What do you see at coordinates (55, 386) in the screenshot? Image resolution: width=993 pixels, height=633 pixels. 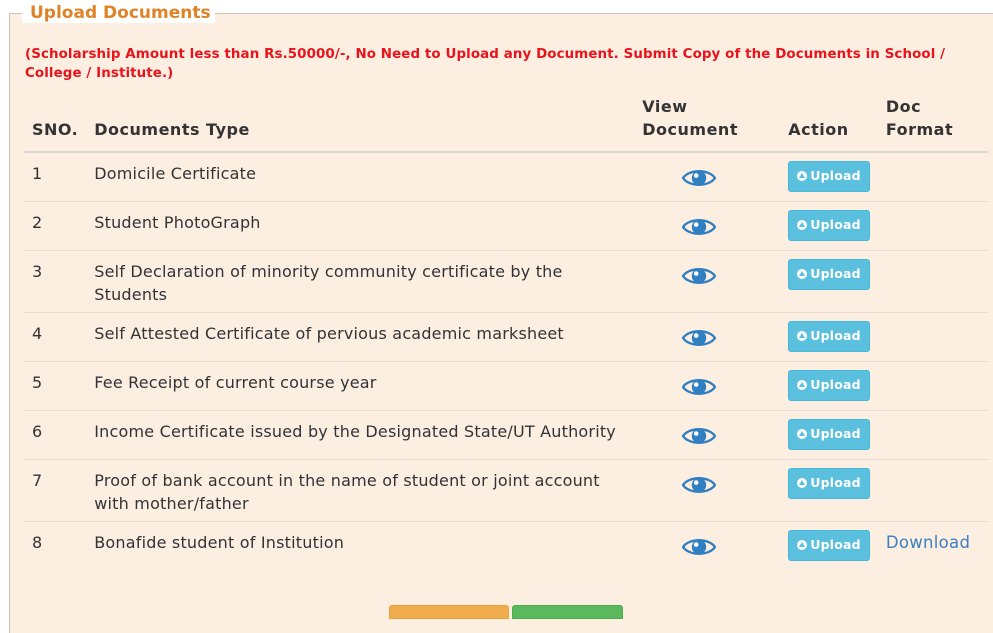 I see `row-sno: 5` at bounding box center [55, 386].